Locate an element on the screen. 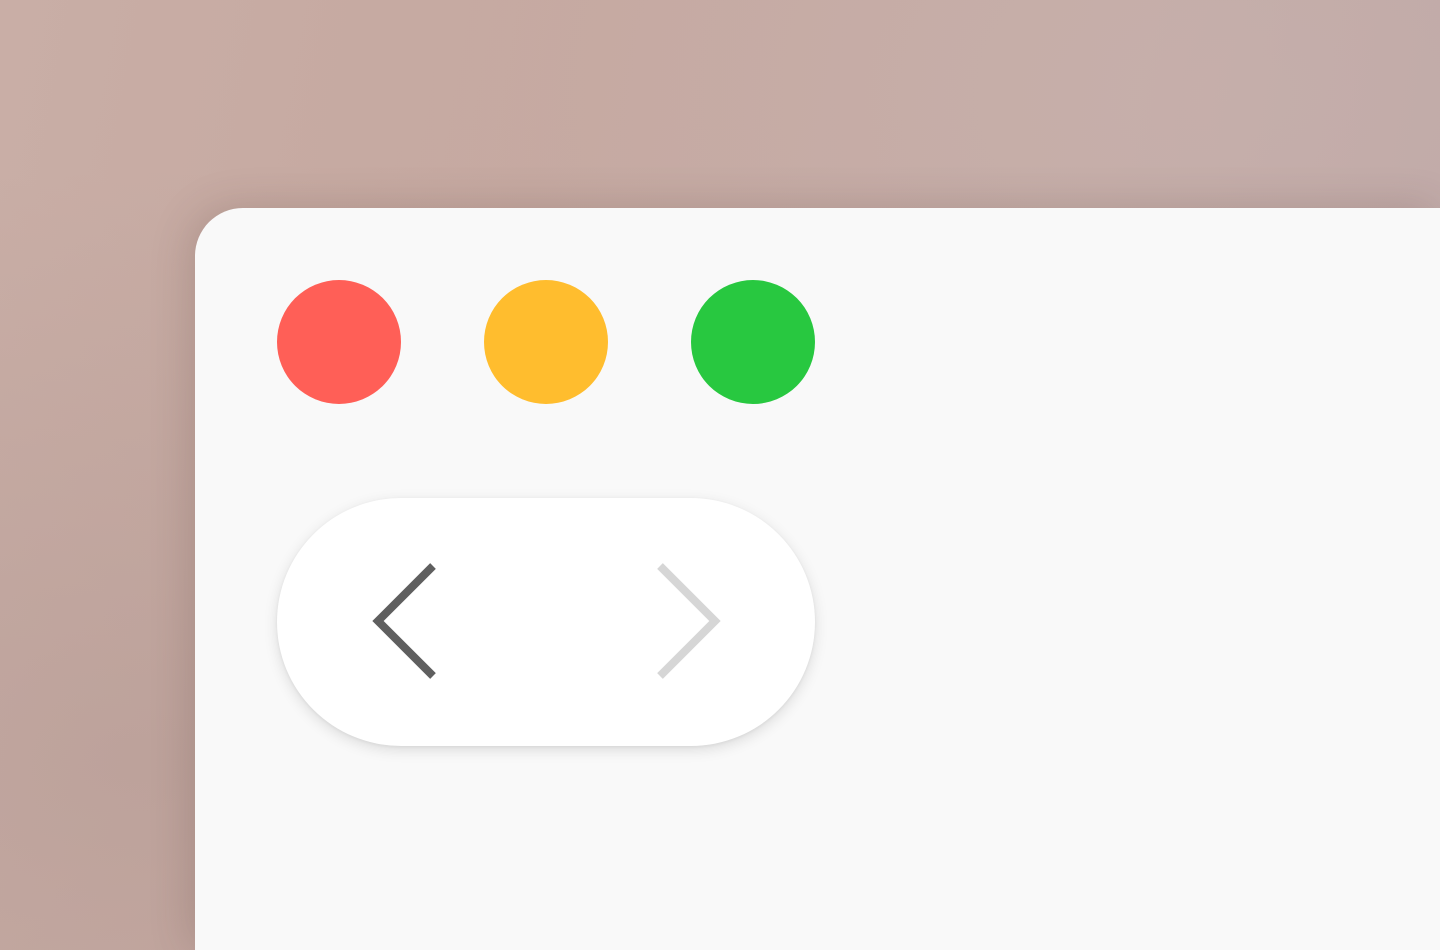 The width and height of the screenshot is (1440, 950). navigation-button-group is located at coordinates (546, 622).